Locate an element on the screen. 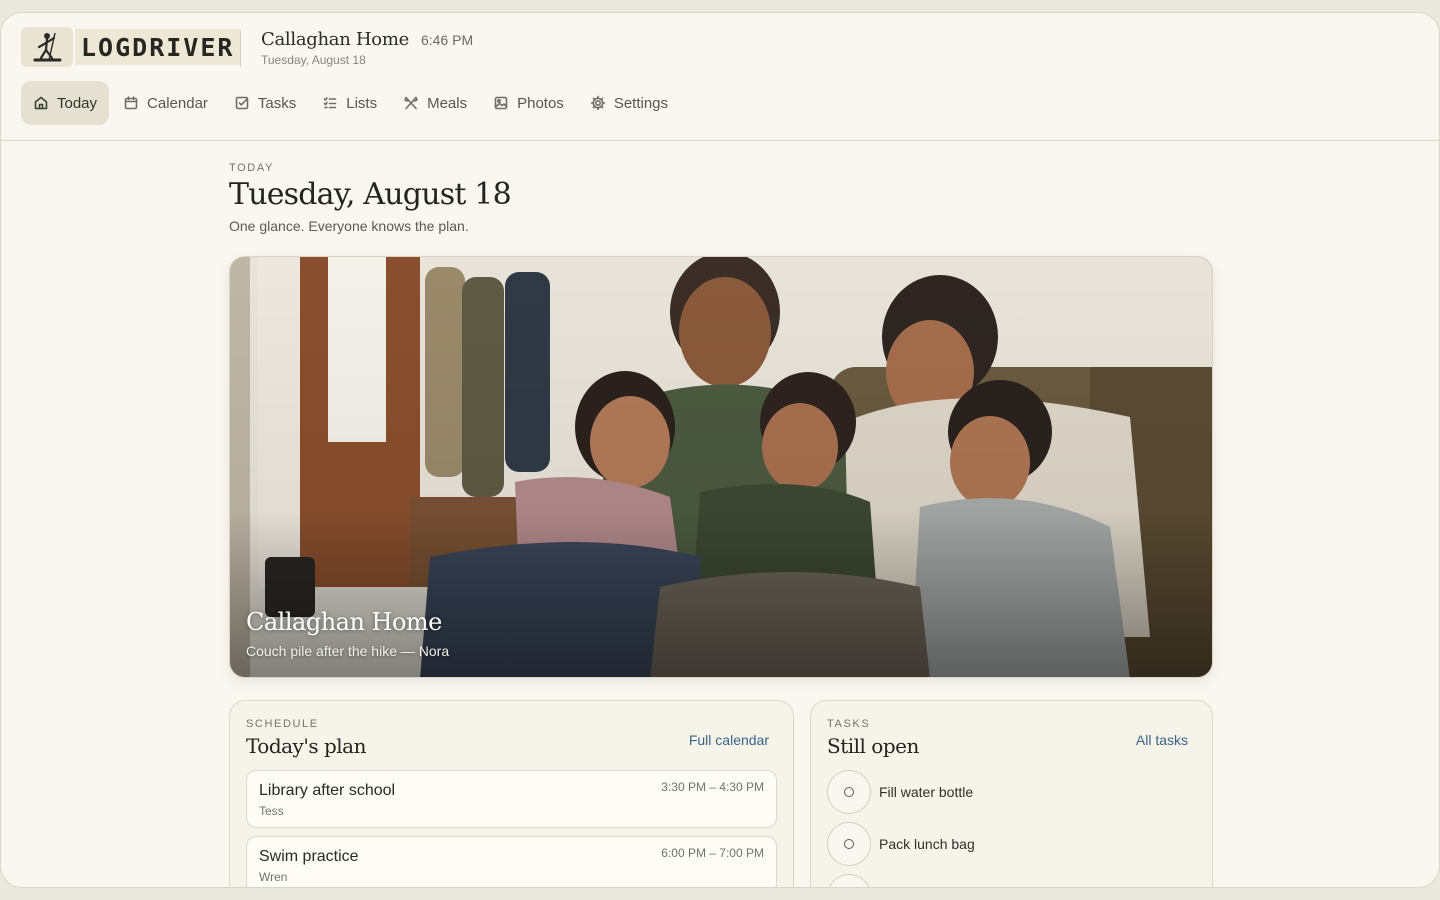  nav-meals-label: Meals is located at coordinates (447, 103).